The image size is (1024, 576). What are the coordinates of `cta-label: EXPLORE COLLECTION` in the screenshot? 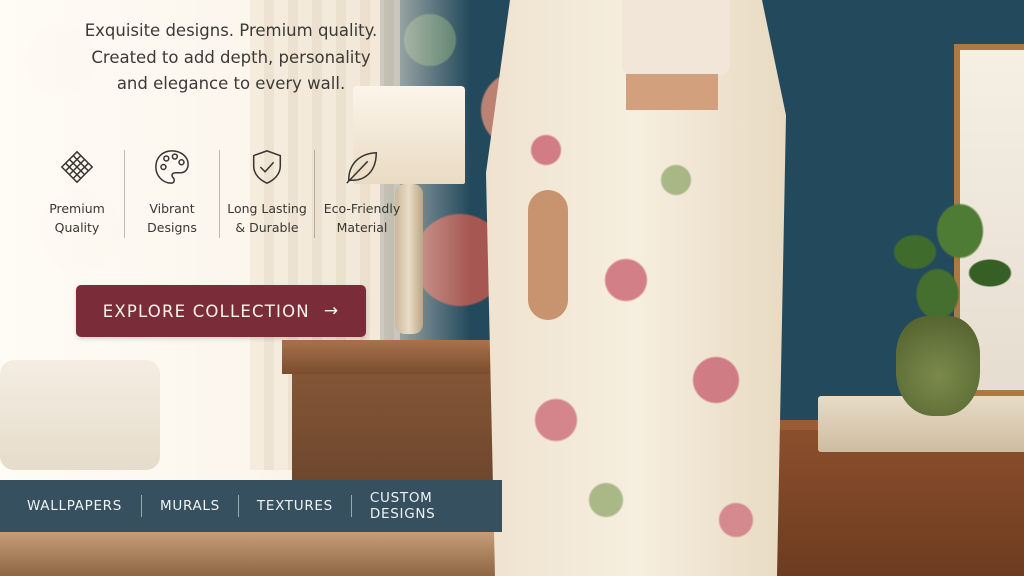 It's located at (206, 311).